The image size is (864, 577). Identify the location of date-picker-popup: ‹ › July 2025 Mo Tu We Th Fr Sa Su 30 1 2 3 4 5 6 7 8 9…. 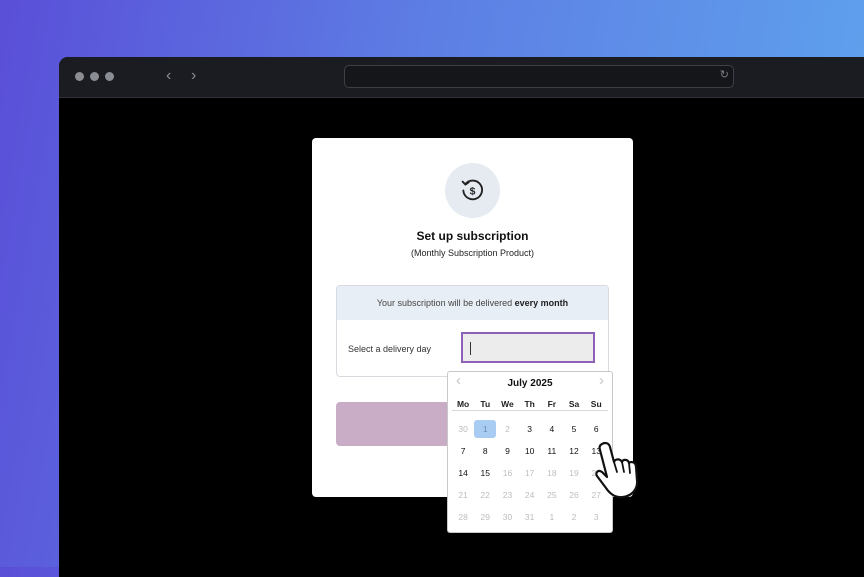
(530, 452).